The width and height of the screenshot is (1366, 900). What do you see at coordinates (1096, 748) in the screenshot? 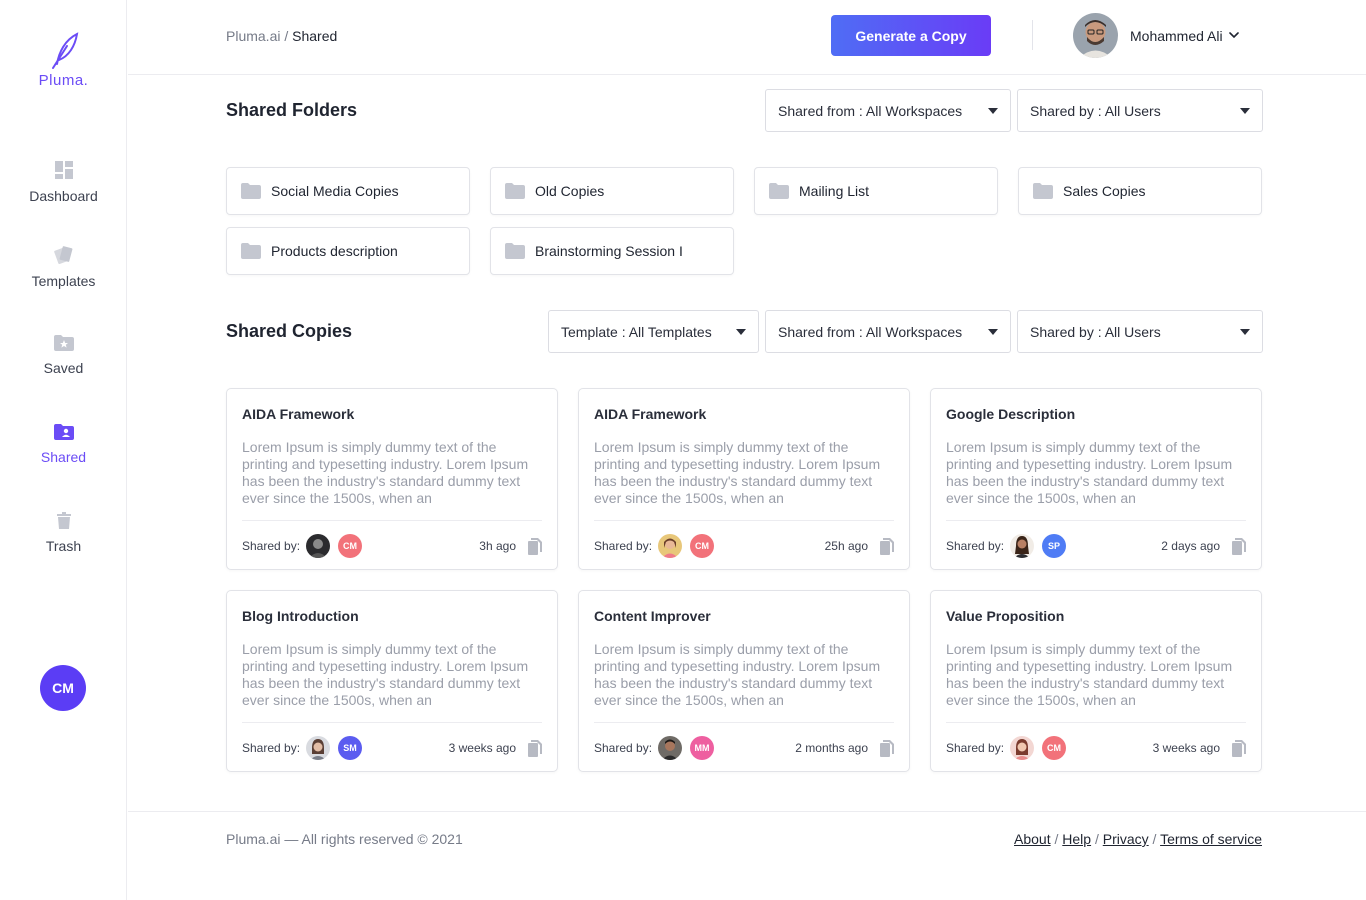
I see `card-footer: Shared by: CM 3 weeks ago` at bounding box center [1096, 748].